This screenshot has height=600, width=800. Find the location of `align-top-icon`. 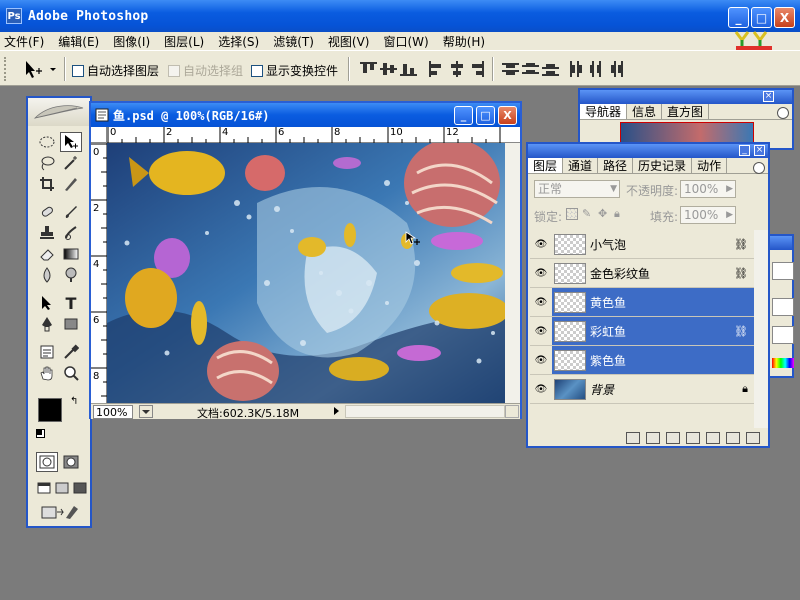

align-top-icon is located at coordinates (368, 69).